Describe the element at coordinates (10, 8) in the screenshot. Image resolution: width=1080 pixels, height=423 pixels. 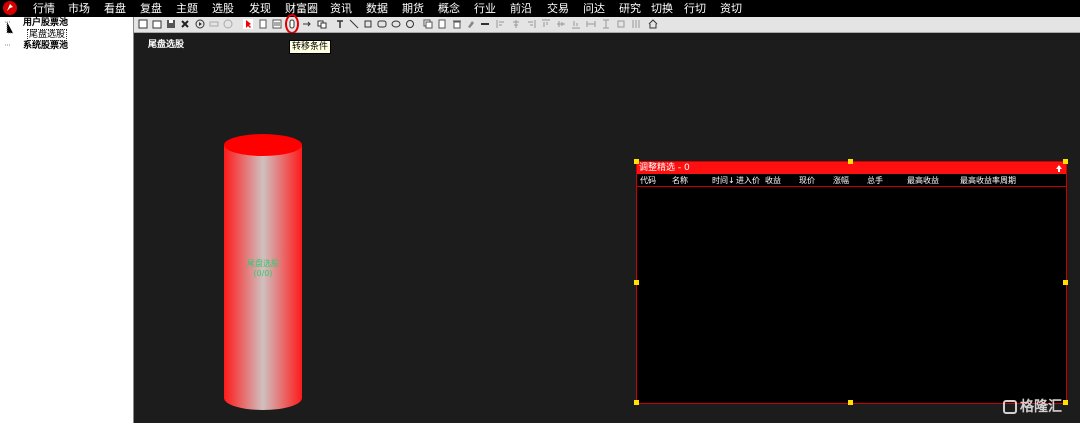
I see `app-logo-icon` at that location.